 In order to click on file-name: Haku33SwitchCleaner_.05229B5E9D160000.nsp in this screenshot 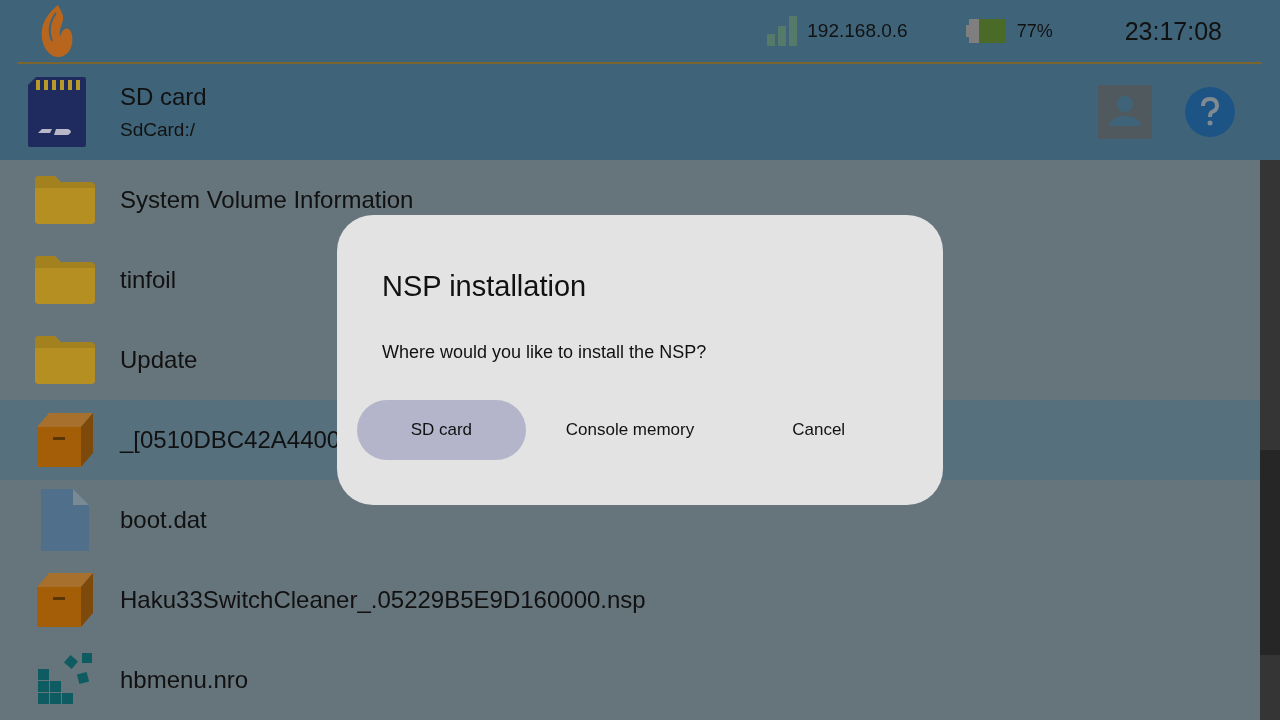, I will do `click(383, 600)`.